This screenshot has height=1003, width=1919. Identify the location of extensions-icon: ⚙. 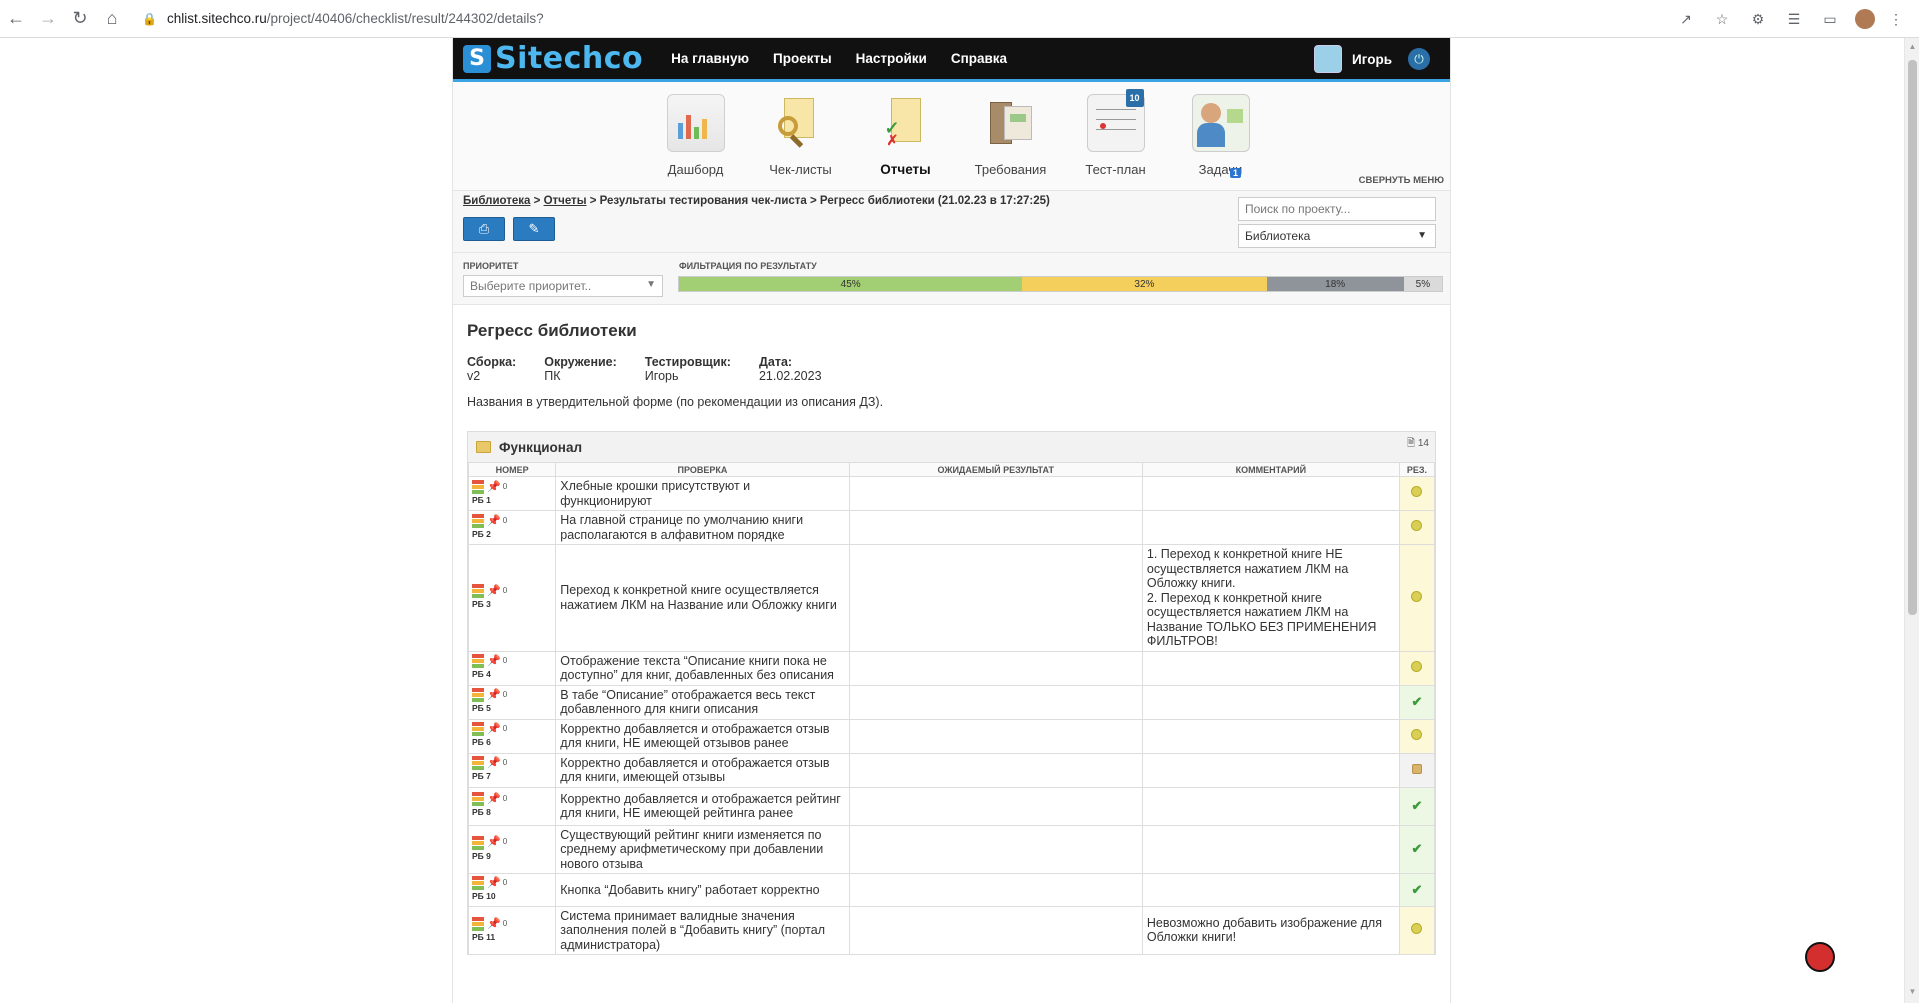
(1758, 19).